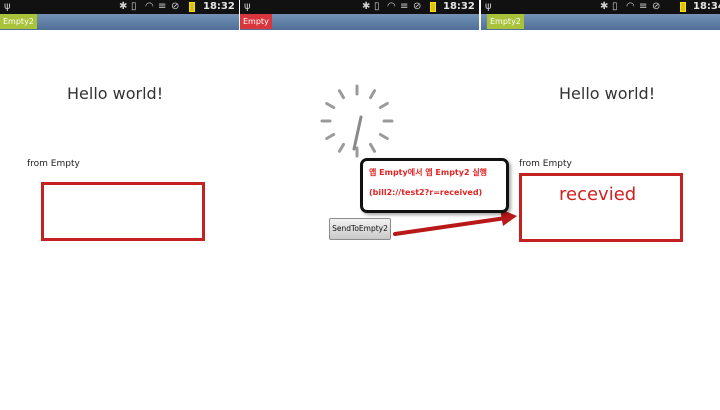  Describe the element at coordinates (393, 172) in the screenshot. I see `annotation-app1: Empty` at that location.